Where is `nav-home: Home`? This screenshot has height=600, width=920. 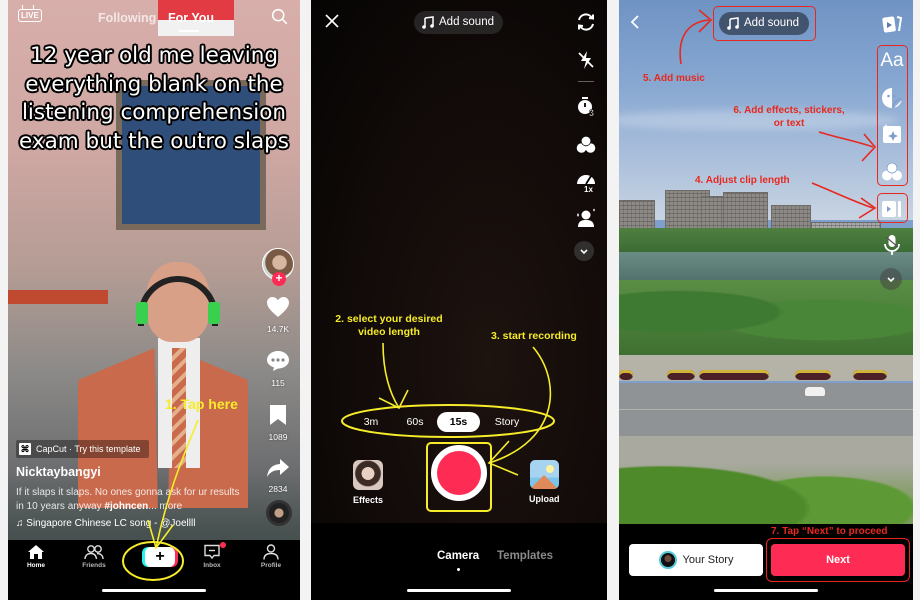 nav-home: Home is located at coordinates (36, 556).